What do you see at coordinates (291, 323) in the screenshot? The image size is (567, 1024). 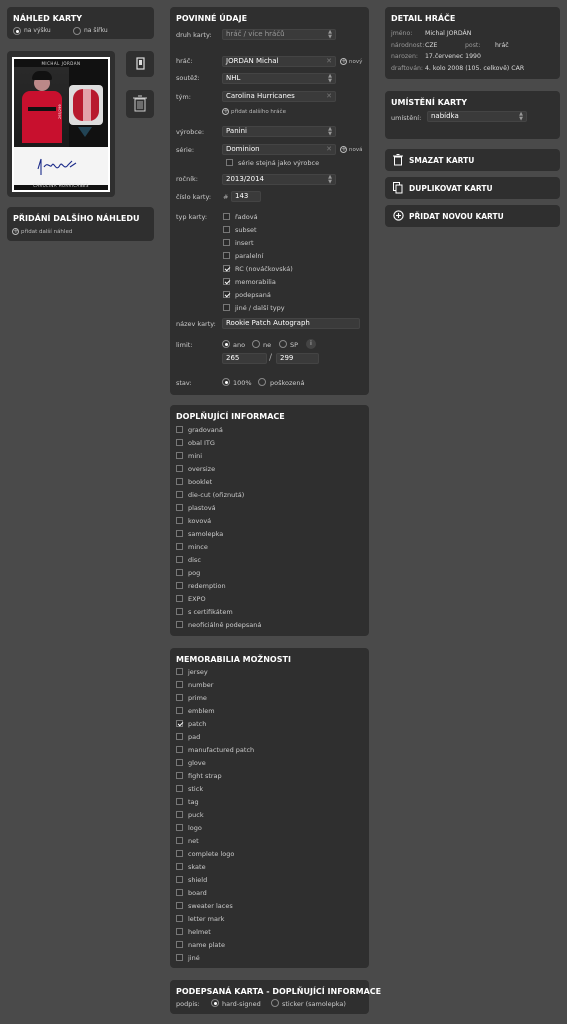 I see `card-name-input: Rookie Patch Autograph` at bounding box center [291, 323].